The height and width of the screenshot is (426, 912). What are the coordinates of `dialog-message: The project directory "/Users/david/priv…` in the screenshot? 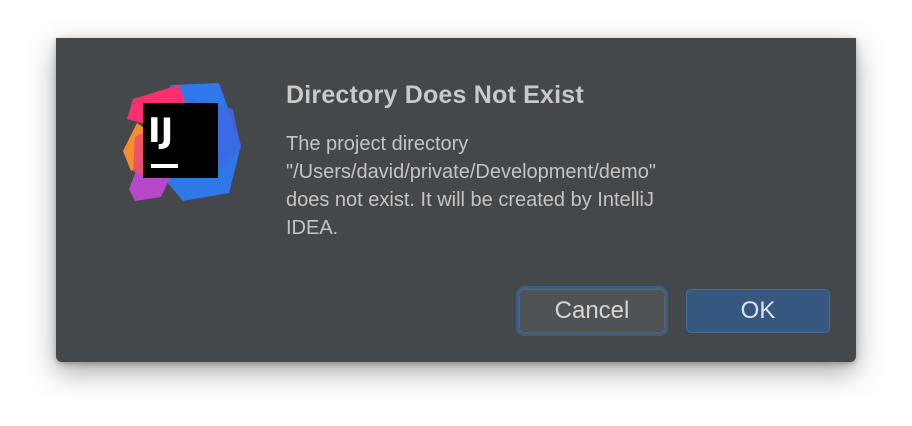 It's located at (531, 186).